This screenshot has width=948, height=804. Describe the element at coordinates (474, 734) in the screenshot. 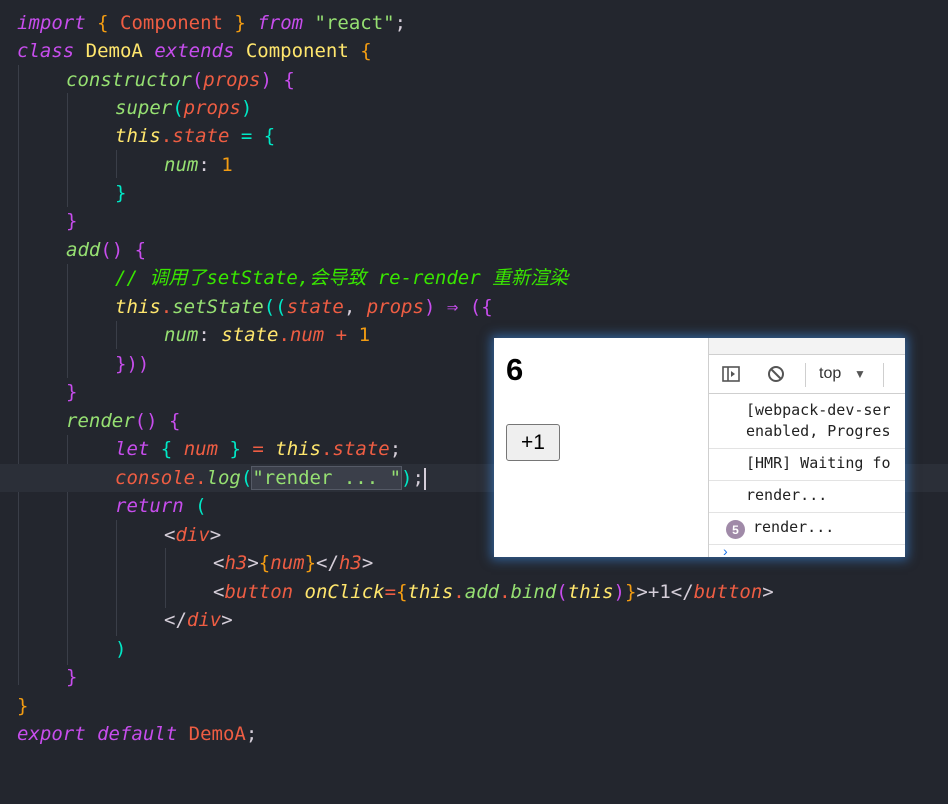

I see `code-line: export default DemoA;` at that location.